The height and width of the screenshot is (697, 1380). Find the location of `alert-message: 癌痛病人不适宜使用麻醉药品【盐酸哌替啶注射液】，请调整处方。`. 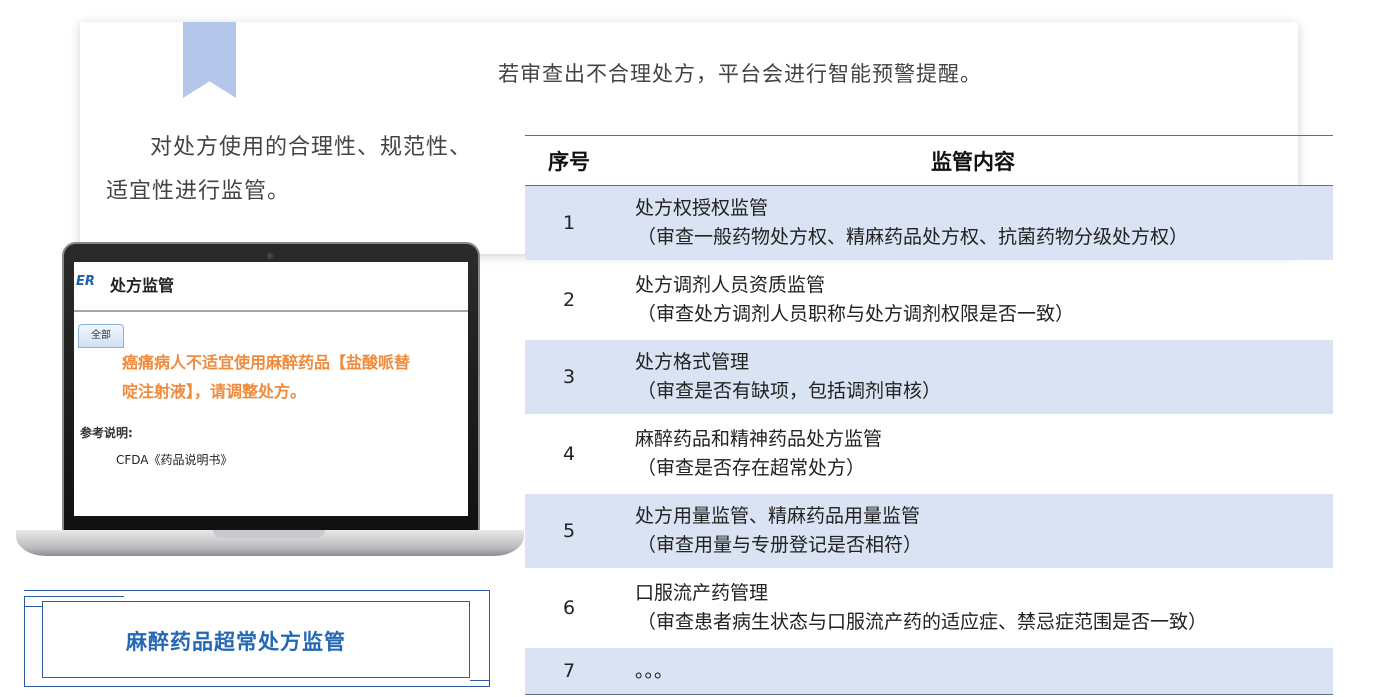

alert-message: 癌痛病人不适宜使用麻醉药品【盐酸哌替啶注射液】，请调整处方。 is located at coordinates (266, 377).